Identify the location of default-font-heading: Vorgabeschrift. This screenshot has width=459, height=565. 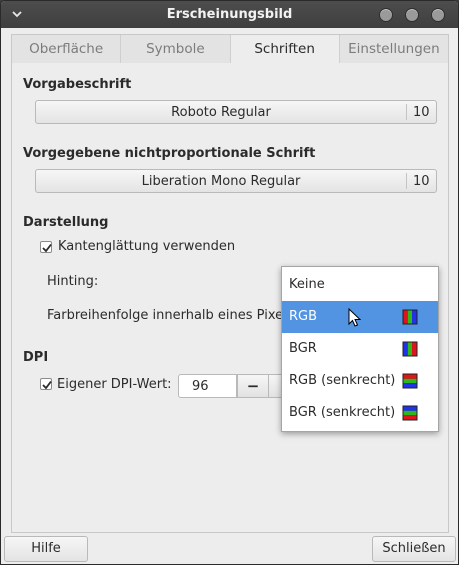
(77, 84).